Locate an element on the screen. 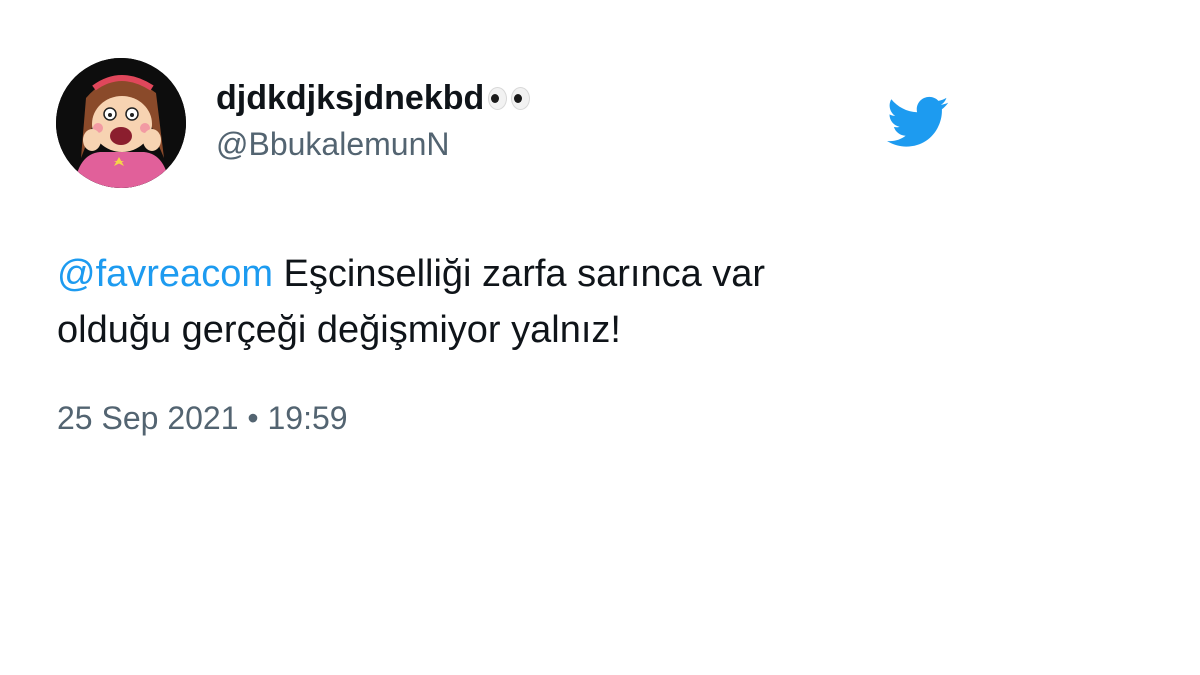 Image resolution: width=1200 pixels, height=675 pixels. avatar-illustration is located at coordinates (121, 123).